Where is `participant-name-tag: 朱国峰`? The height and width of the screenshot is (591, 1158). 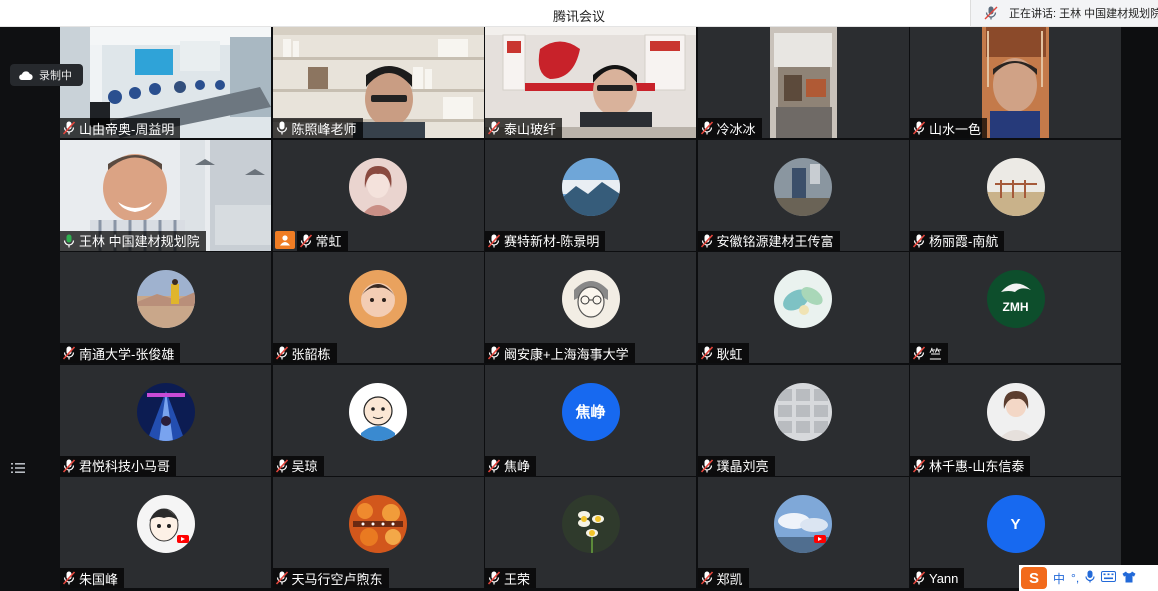
participant-name-tag: 朱国峰 is located at coordinates (92, 578).